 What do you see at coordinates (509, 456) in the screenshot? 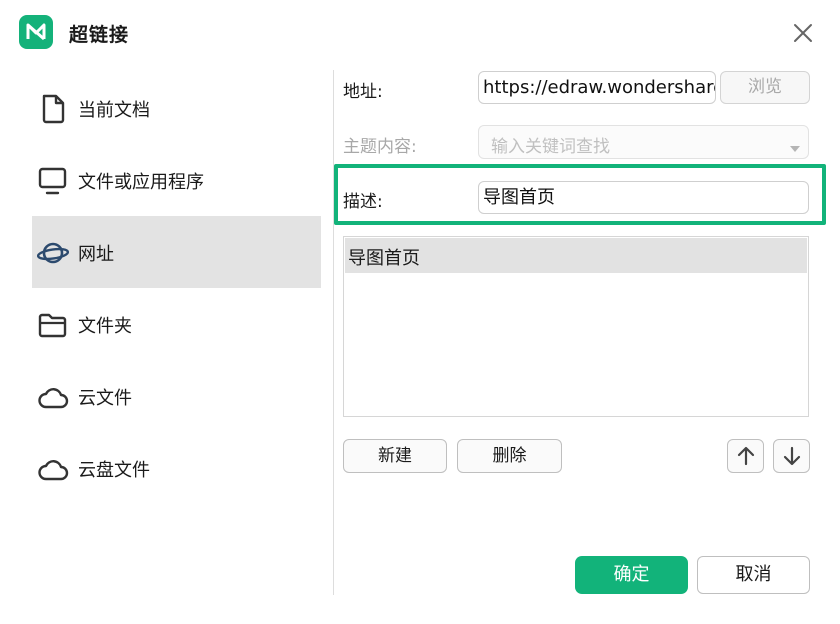
I see `delete-button: 删除` at bounding box center [509, 456].